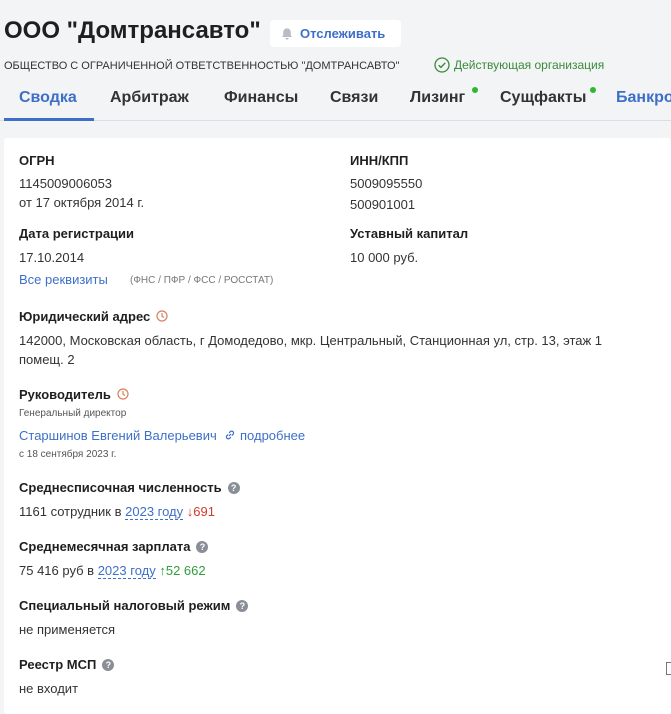  I want to click on tab-arbitration: Арбитраж, so click(149, 98).